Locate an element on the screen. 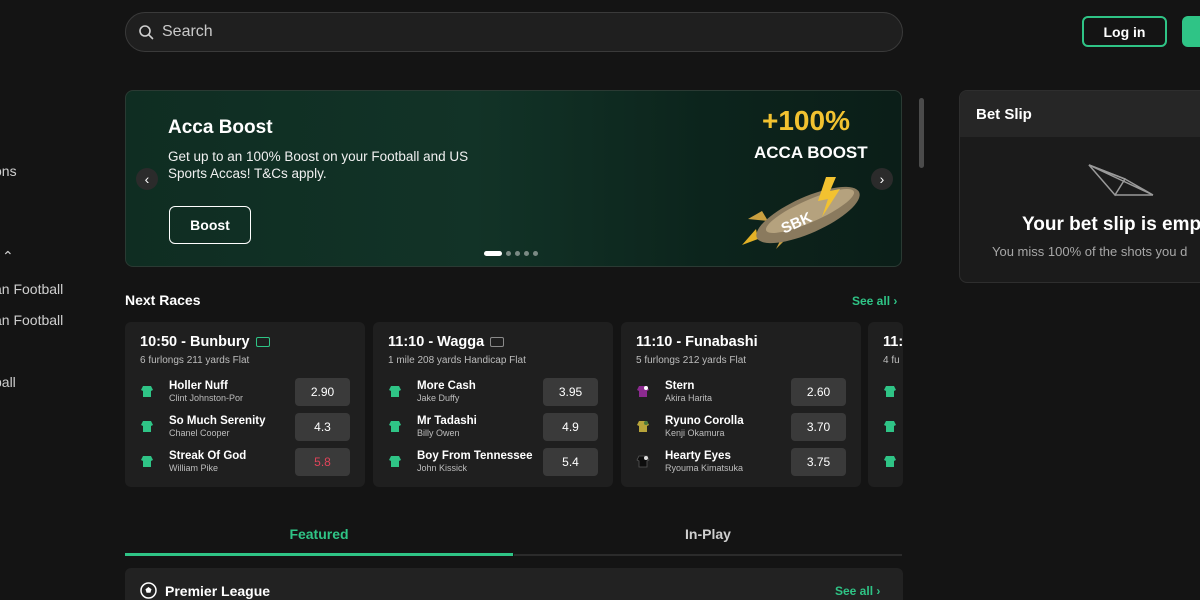  tab-in-play: In-Play is located at coordinates (708, 539).